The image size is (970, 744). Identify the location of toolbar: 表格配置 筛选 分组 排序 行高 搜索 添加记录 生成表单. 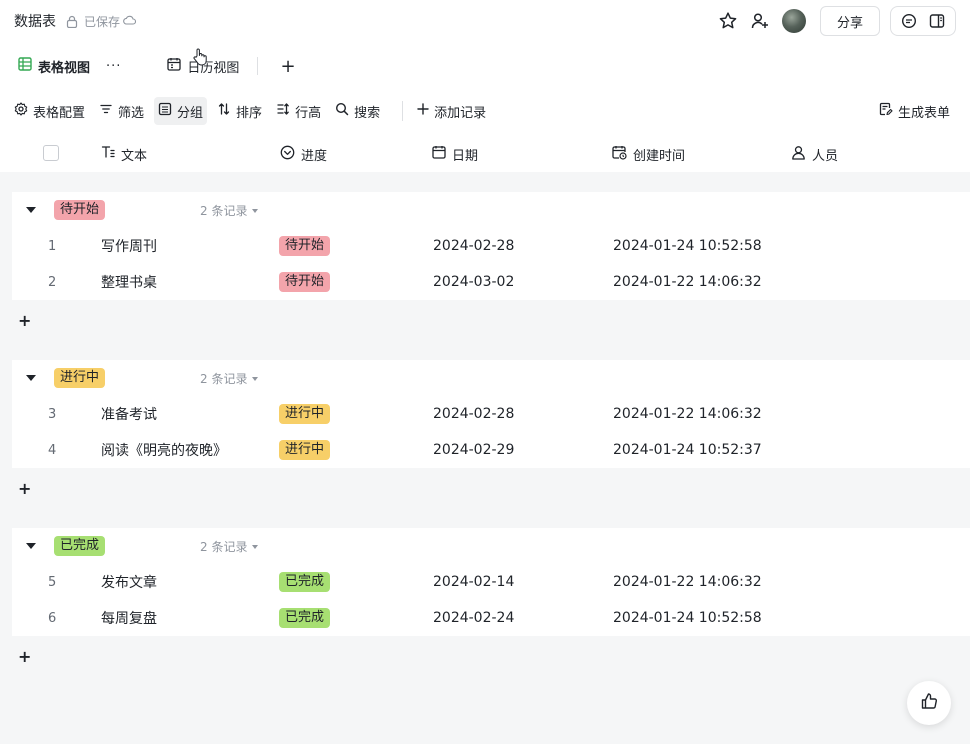
(485, 111).